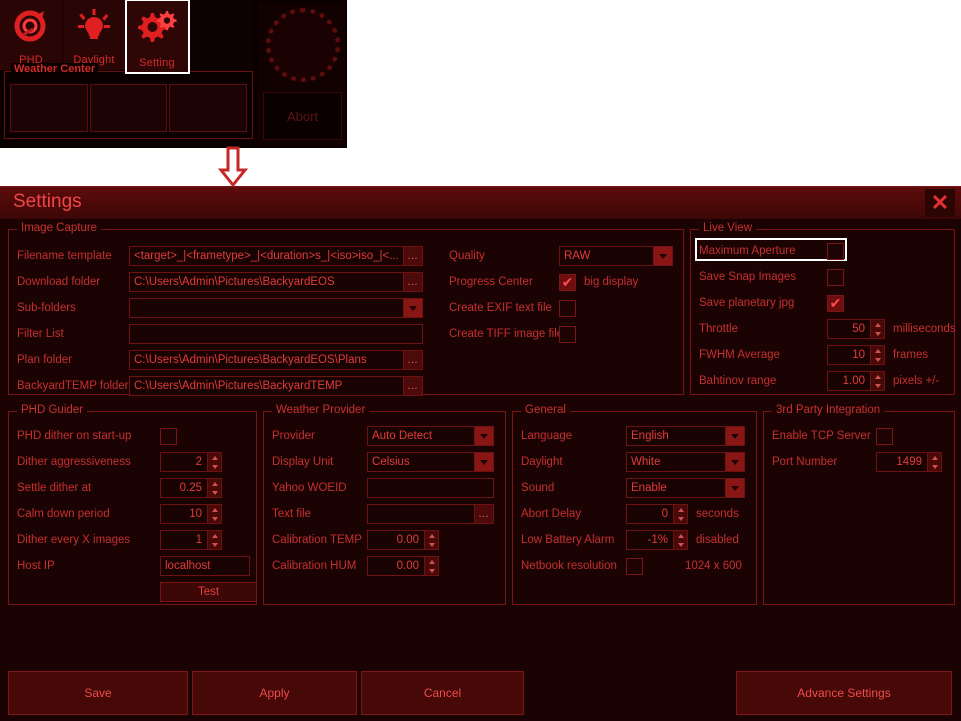 The image size is (961, 721). What do you see at coordinates (302, 116) in the screenshot?
I see `abort-button: Abort` at bounding box center [302, 116].